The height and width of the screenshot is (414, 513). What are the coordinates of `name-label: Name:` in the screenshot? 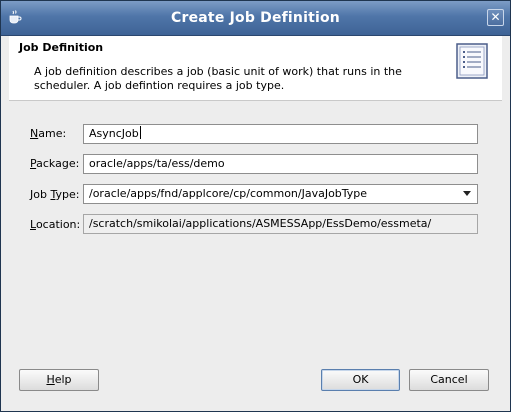 It's located at (48, 133).